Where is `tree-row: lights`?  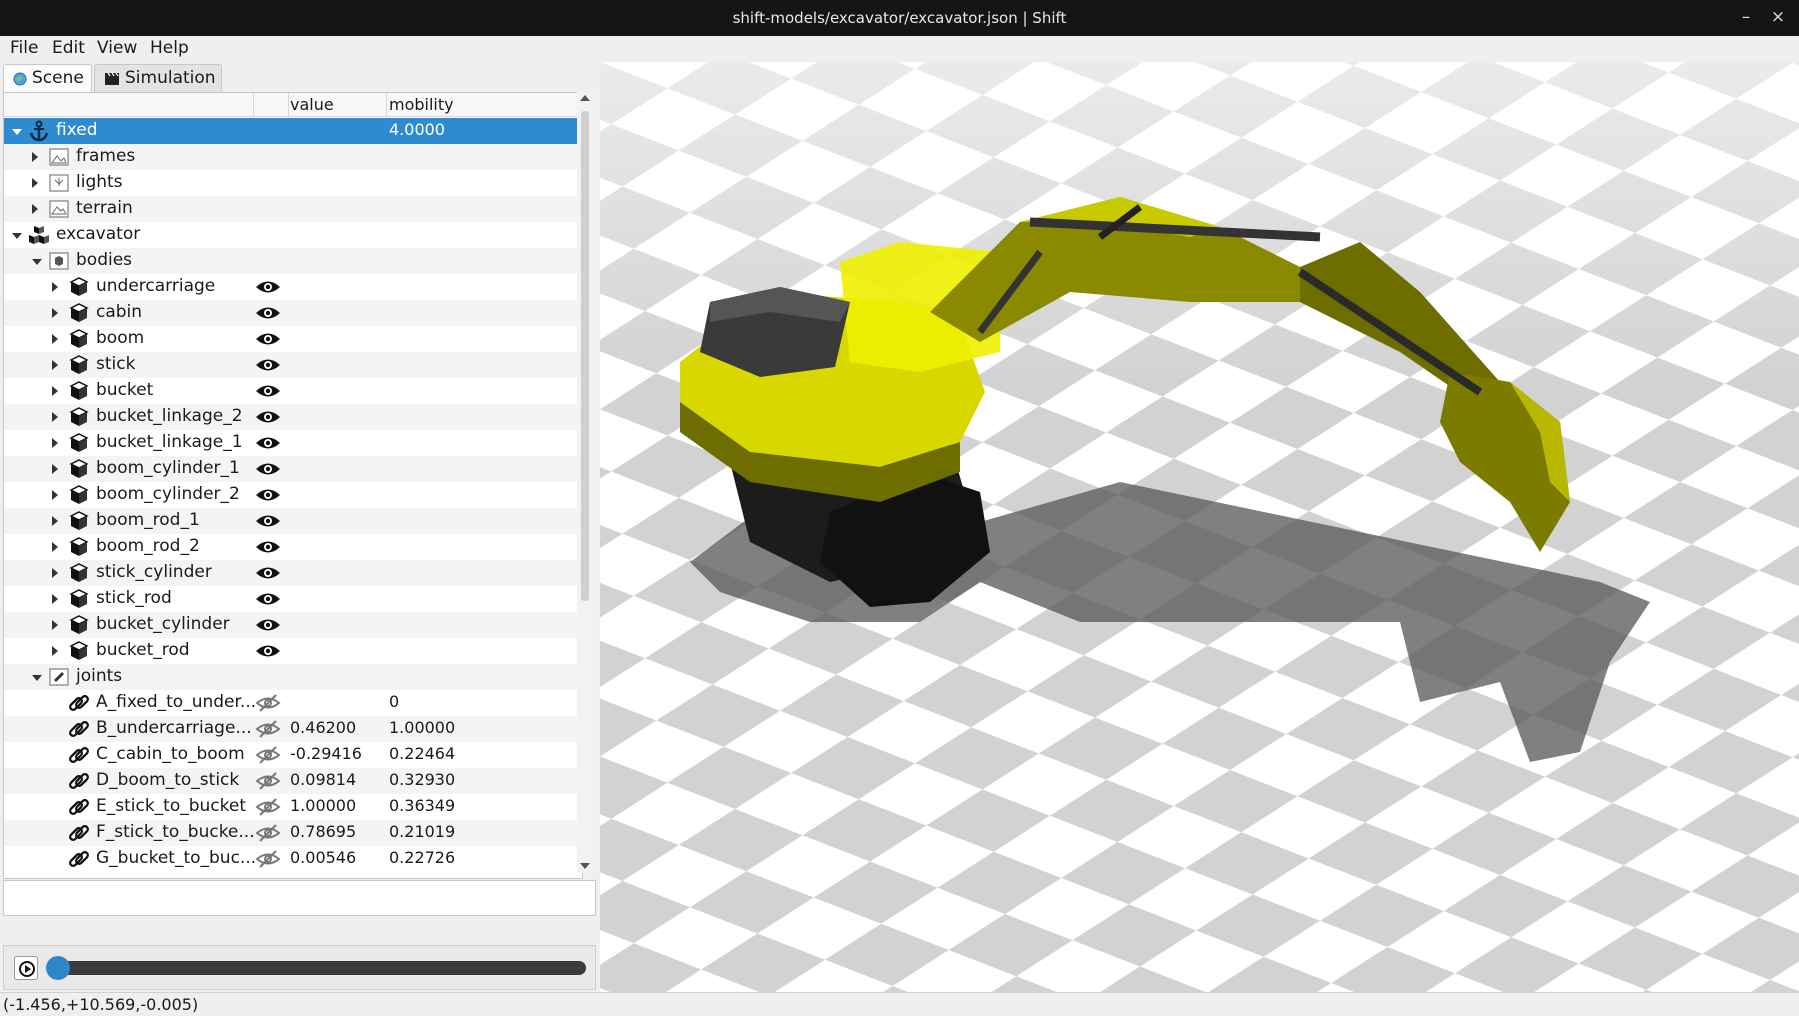
tree-row: lights is located at coordinates (293, 183).